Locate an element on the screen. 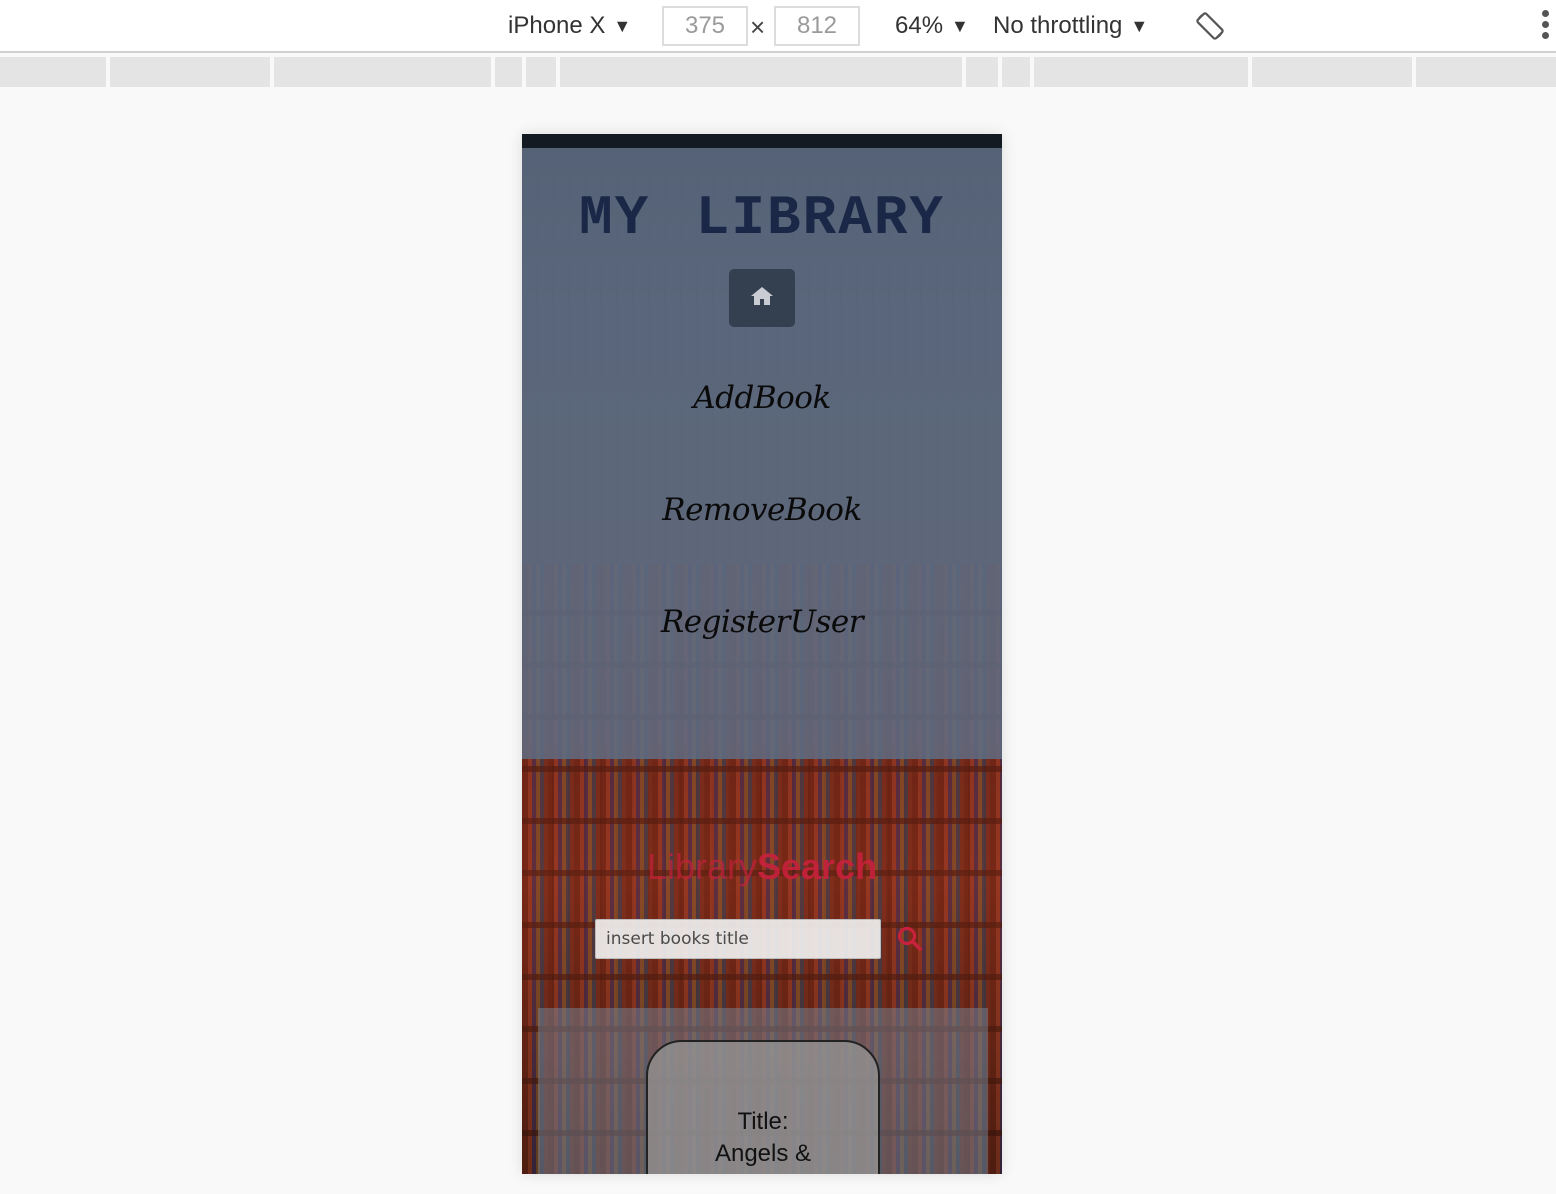 Image resolution: width=1556 pixels, height=1194 pixels. nav-add-book: AddBook is located at coordinates (762, 398).